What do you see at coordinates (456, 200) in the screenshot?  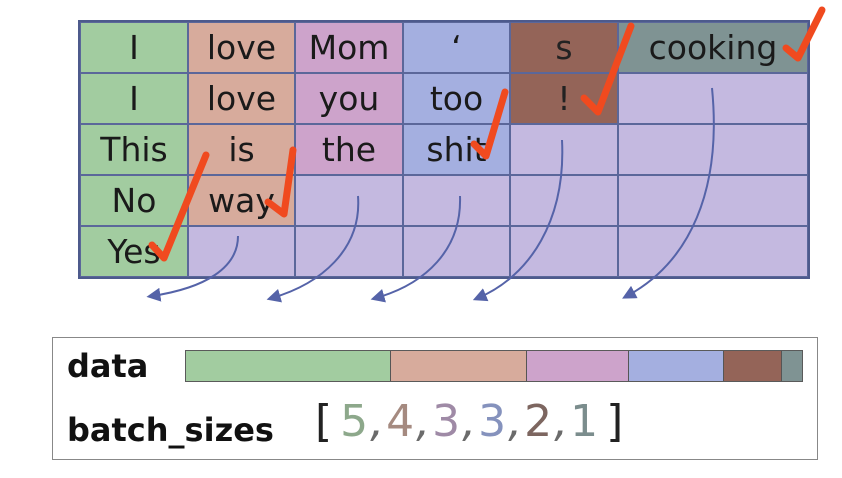 I see `grid-cell-r4-c4` at bounding box center [456, 200].